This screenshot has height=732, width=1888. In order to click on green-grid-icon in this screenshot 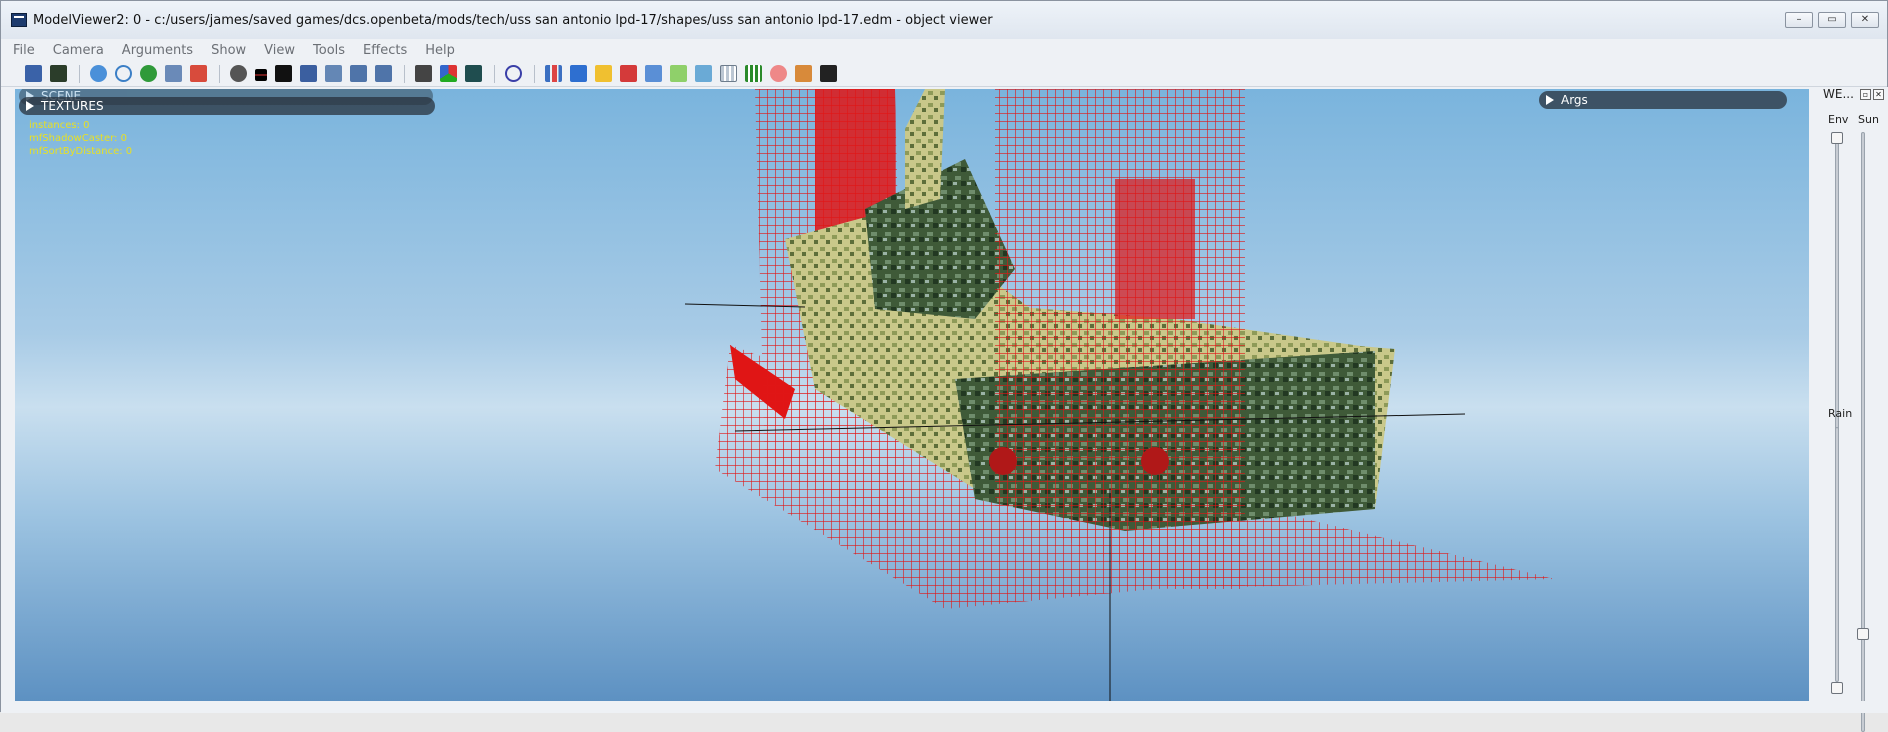, I will do `click(753, 73)`.